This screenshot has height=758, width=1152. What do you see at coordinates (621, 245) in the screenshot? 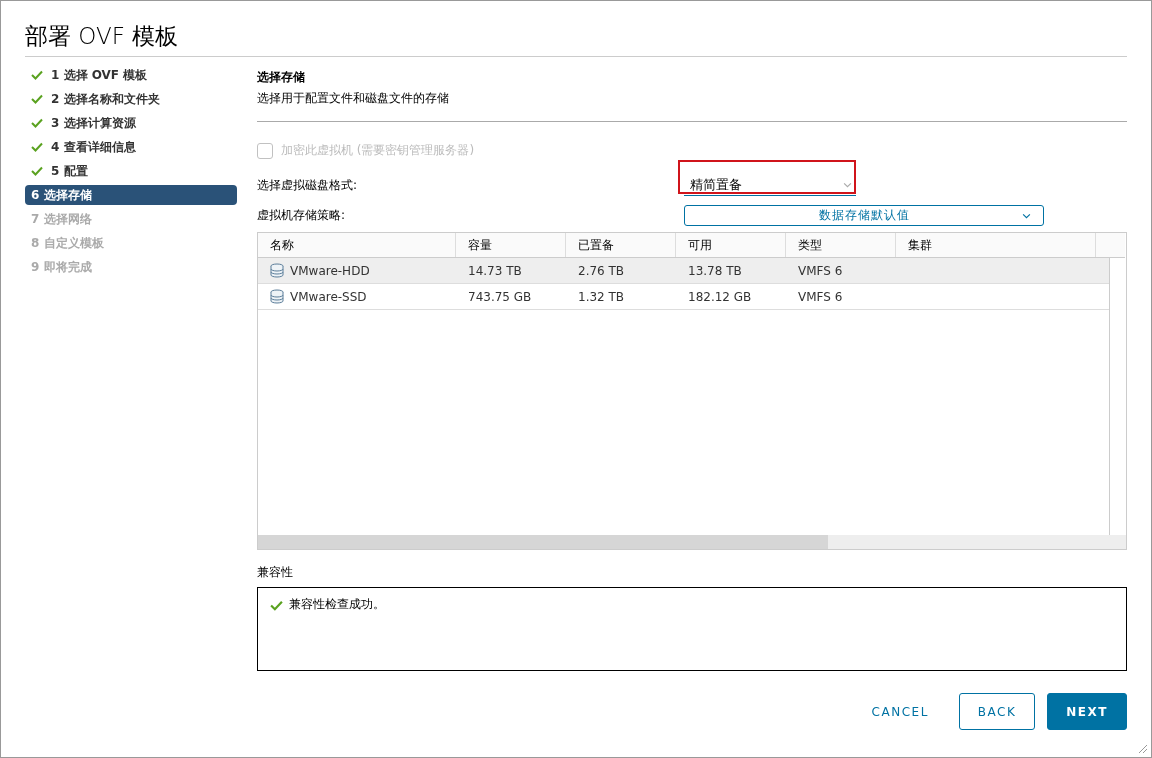
I see `column-header: 已置备` at bounding box center [621, 245].